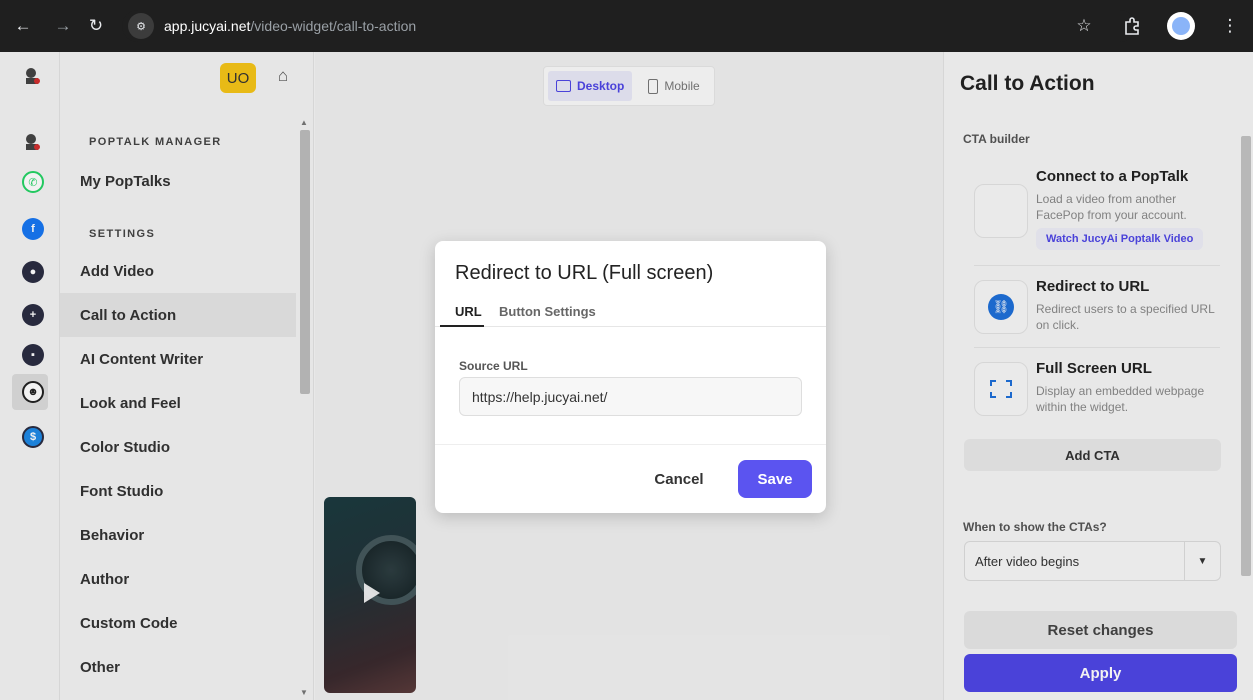  What do you see at coordinates (283, 76) in the screenshot?
I see `home-icon: ⌂` at bounding box center [283, 76].